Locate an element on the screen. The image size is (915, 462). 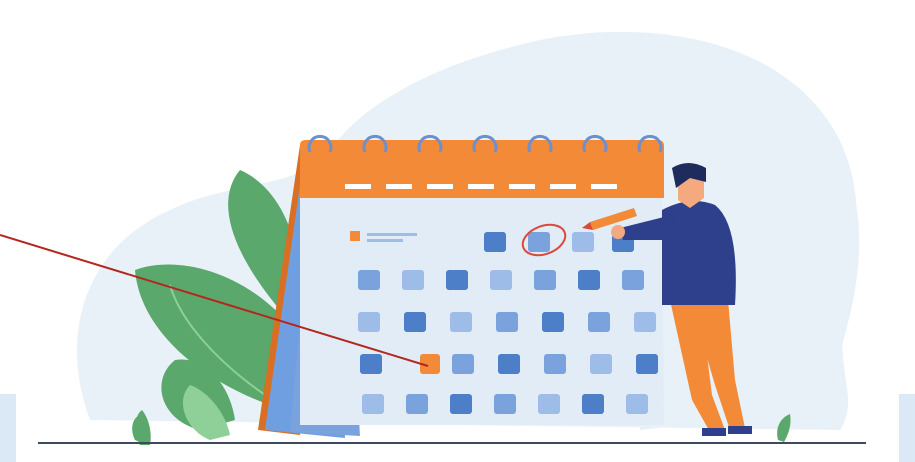
month-label-line is located at coordinates (392, 234).